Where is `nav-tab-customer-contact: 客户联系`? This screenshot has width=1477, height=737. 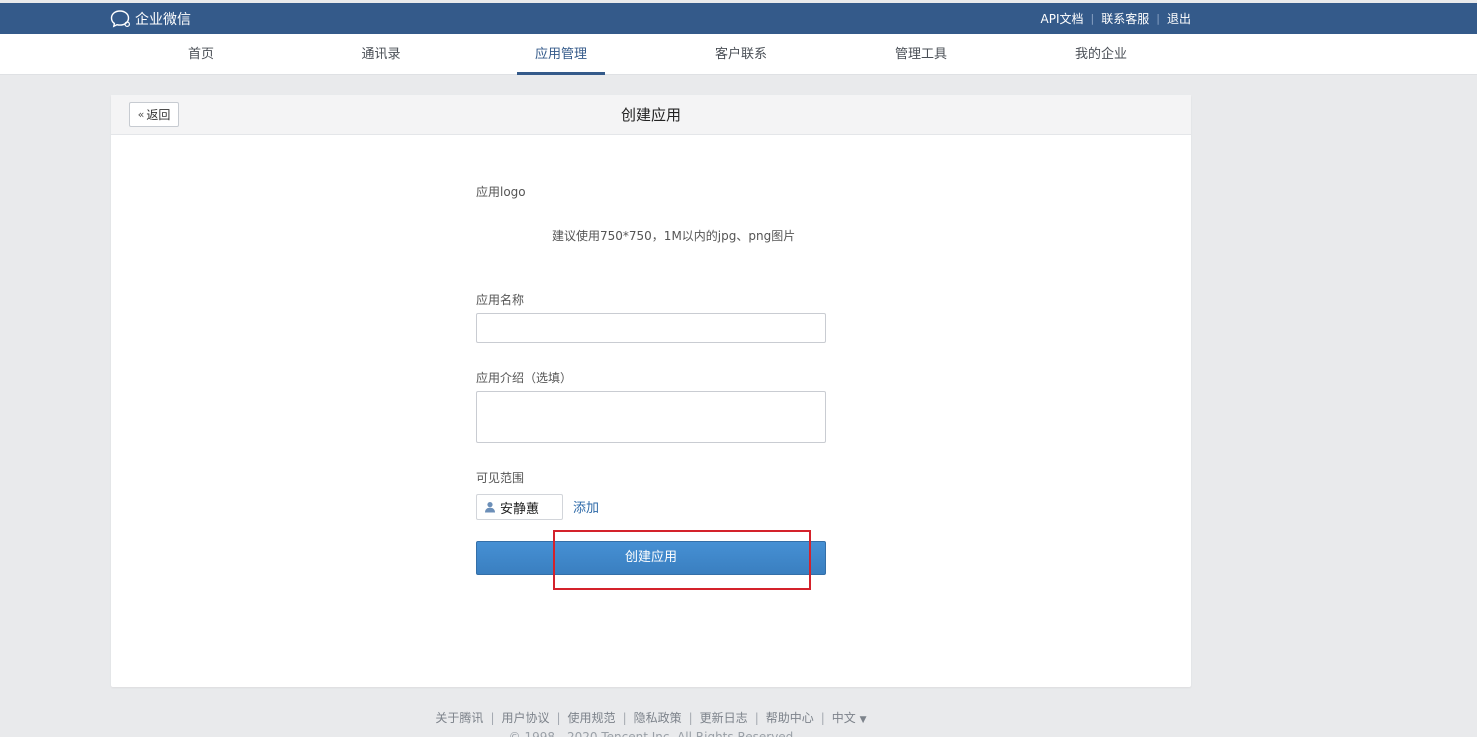 nav-tab-customer-contact: 客户联系 is located at coordinates (741, 54).